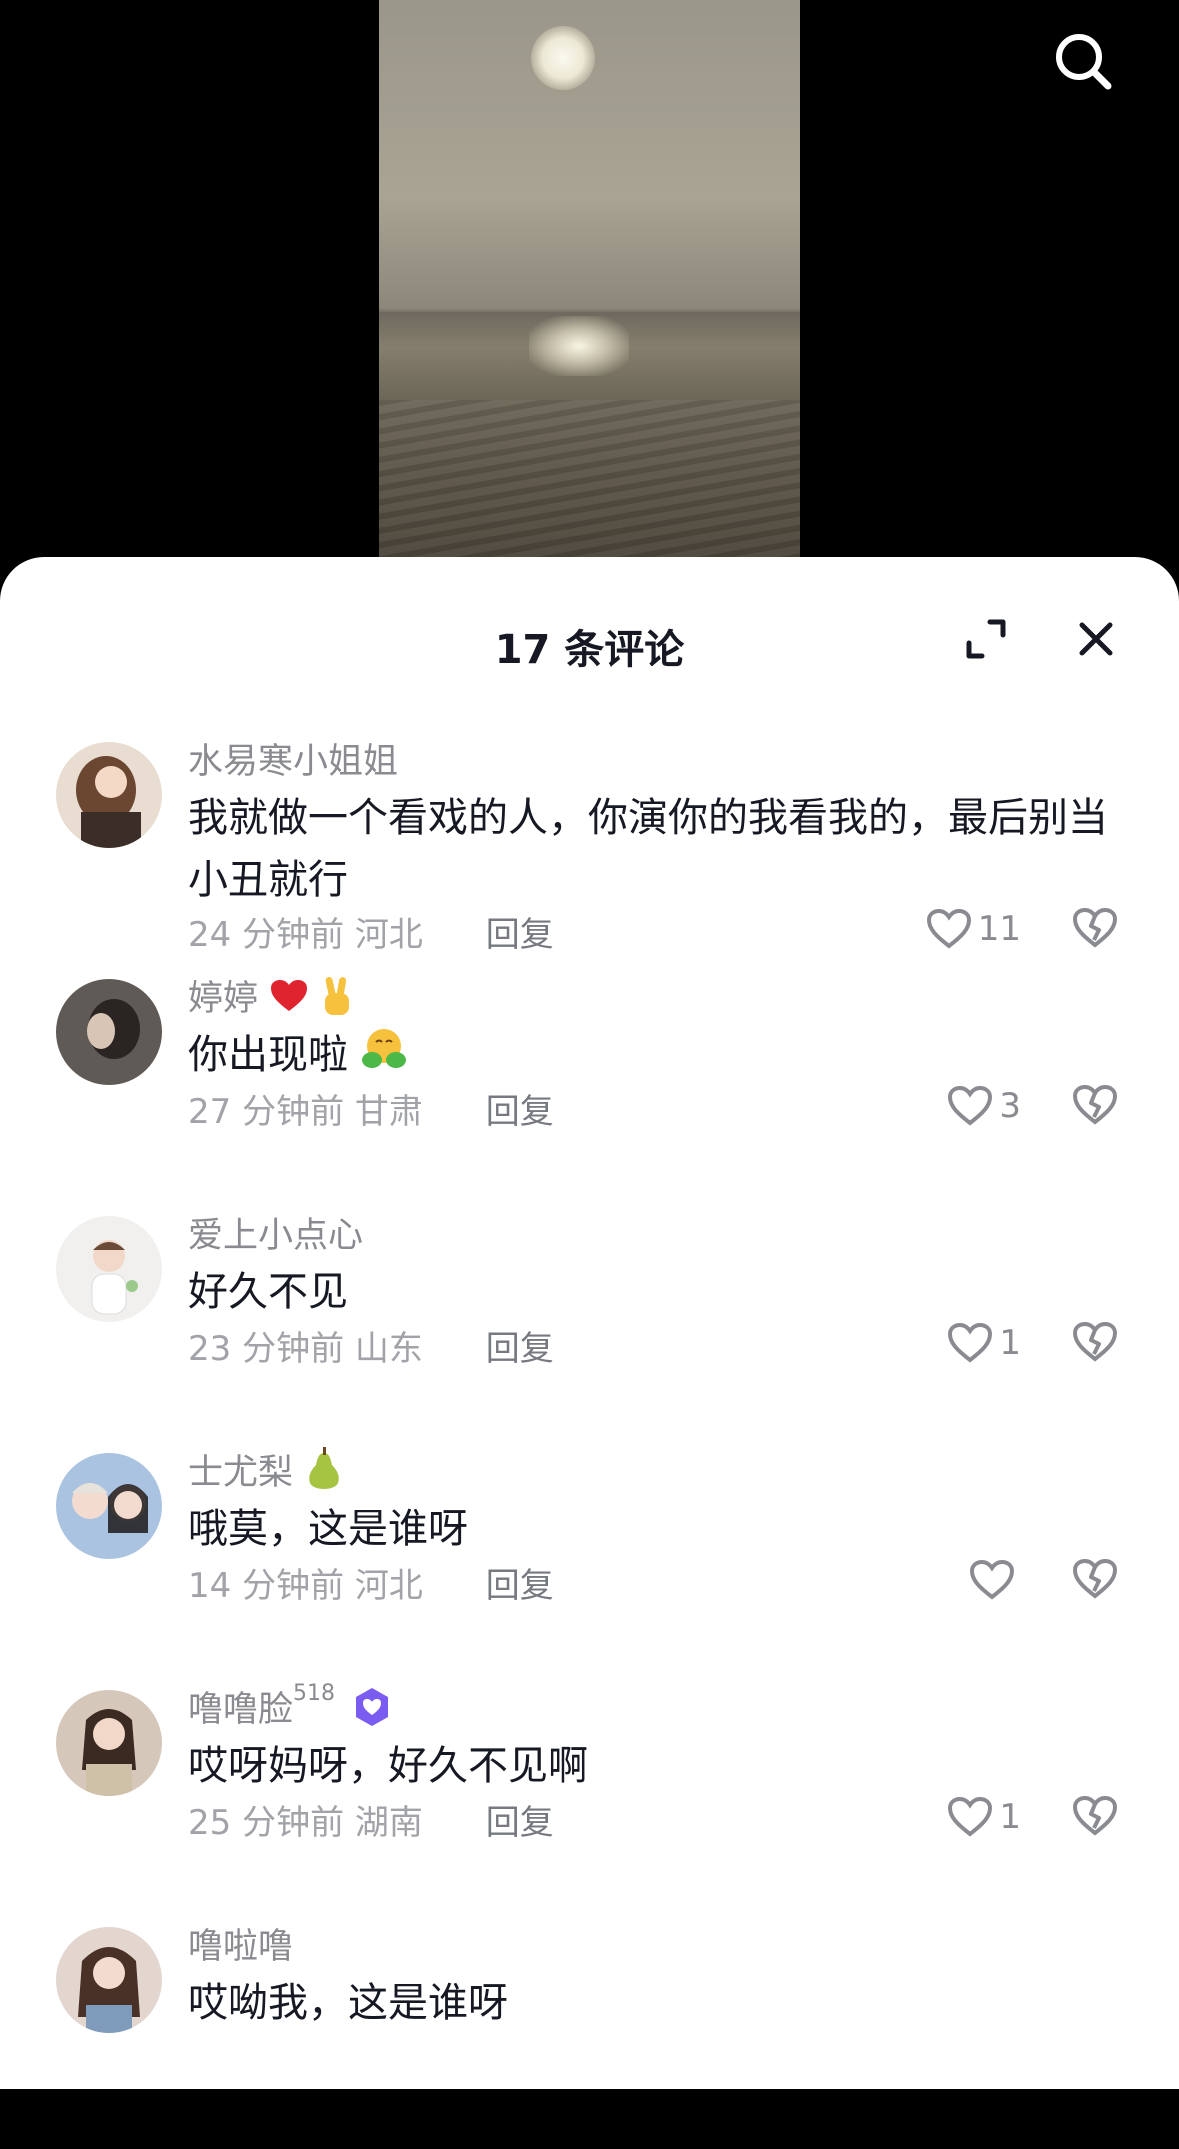  Describe the element at coordinates (223, 999) in the screenshot. I see `comment-username-text: 婷婷` at that location.